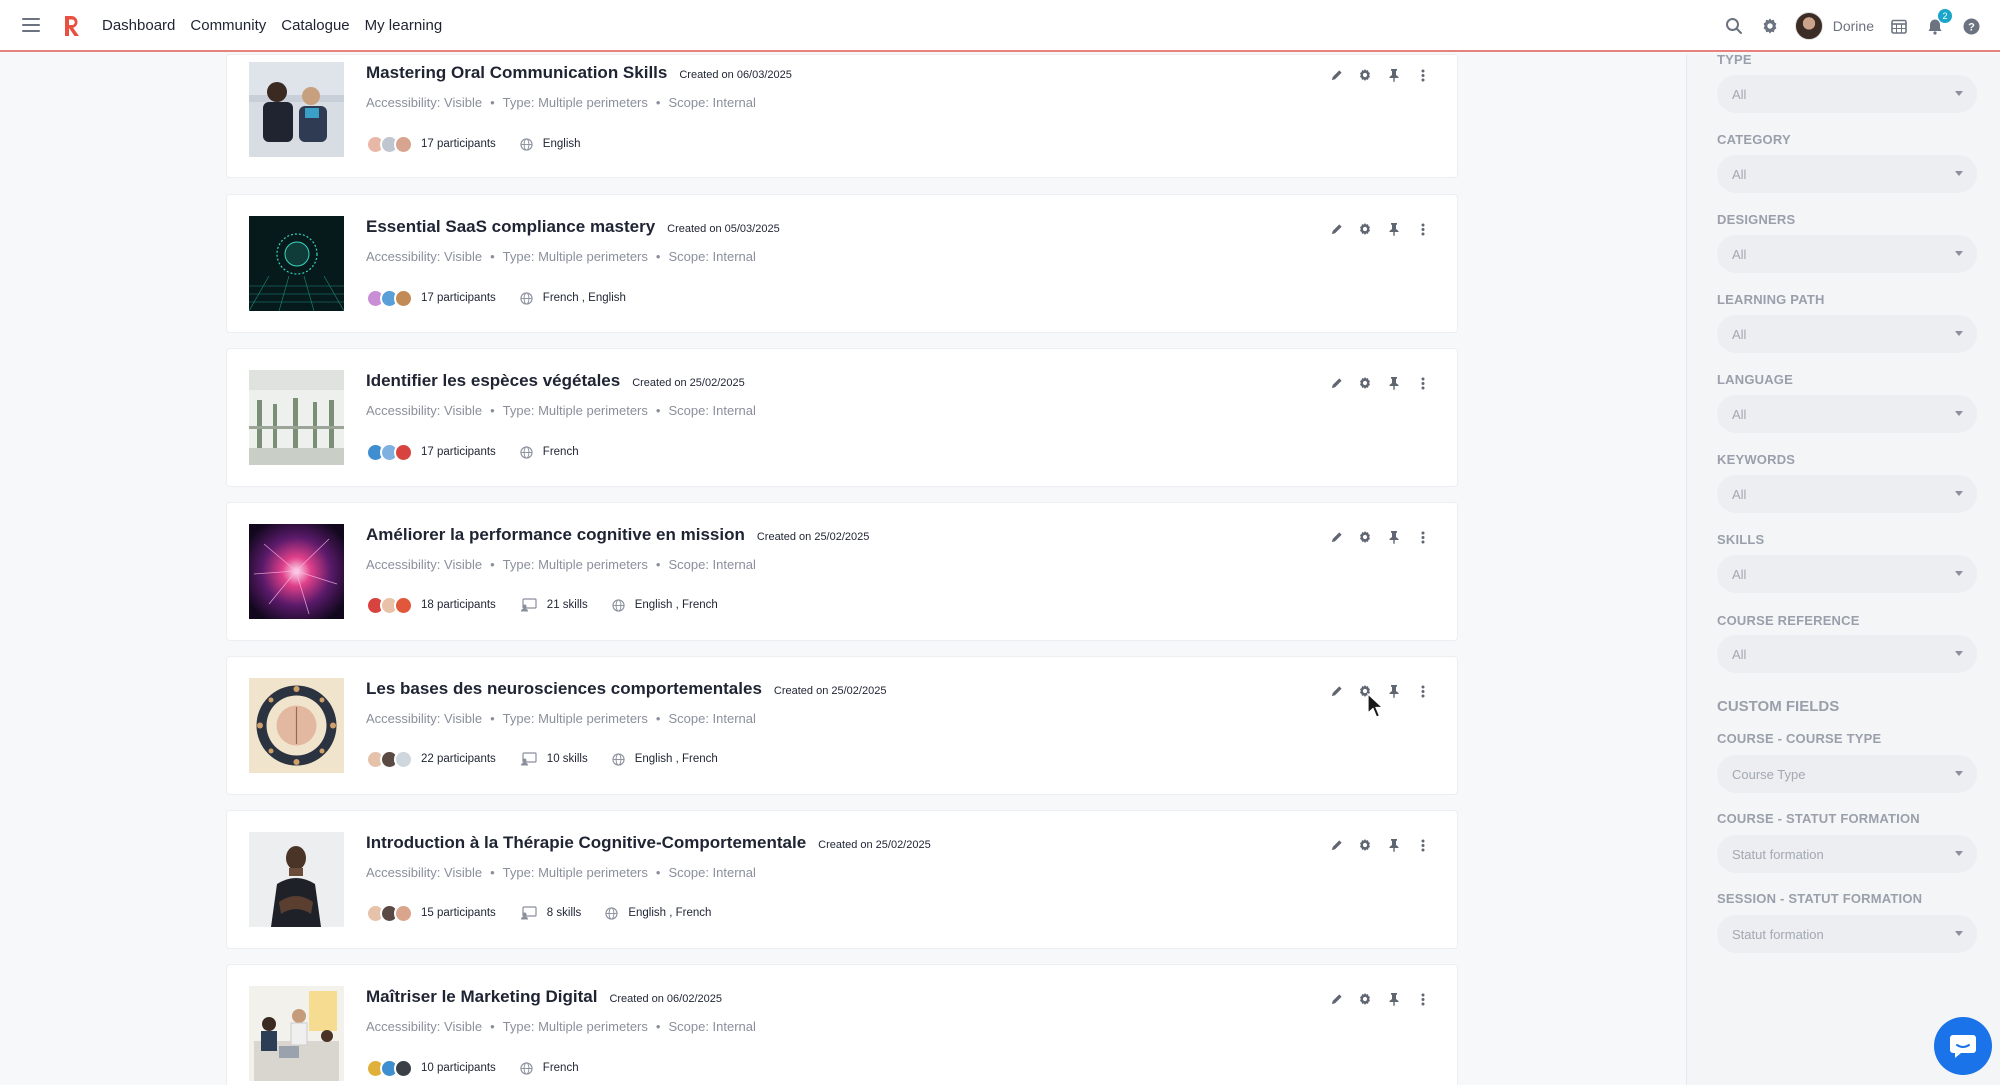 Image resolution: width=2000 pixels, height=1085 pixels. Describe the element at coordinates (1847, 254) in the screenshot. I see `filter-select-designers: All` at that location.